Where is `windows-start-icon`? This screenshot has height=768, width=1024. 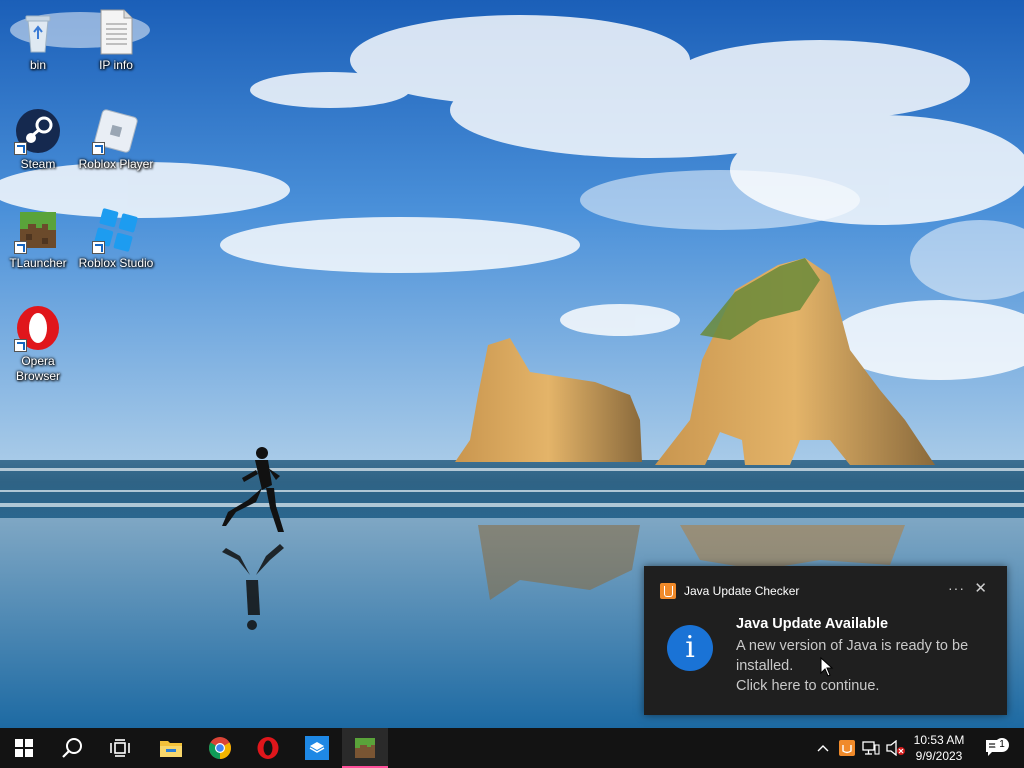
windows-start-icon is located at coordinates (24, 748).